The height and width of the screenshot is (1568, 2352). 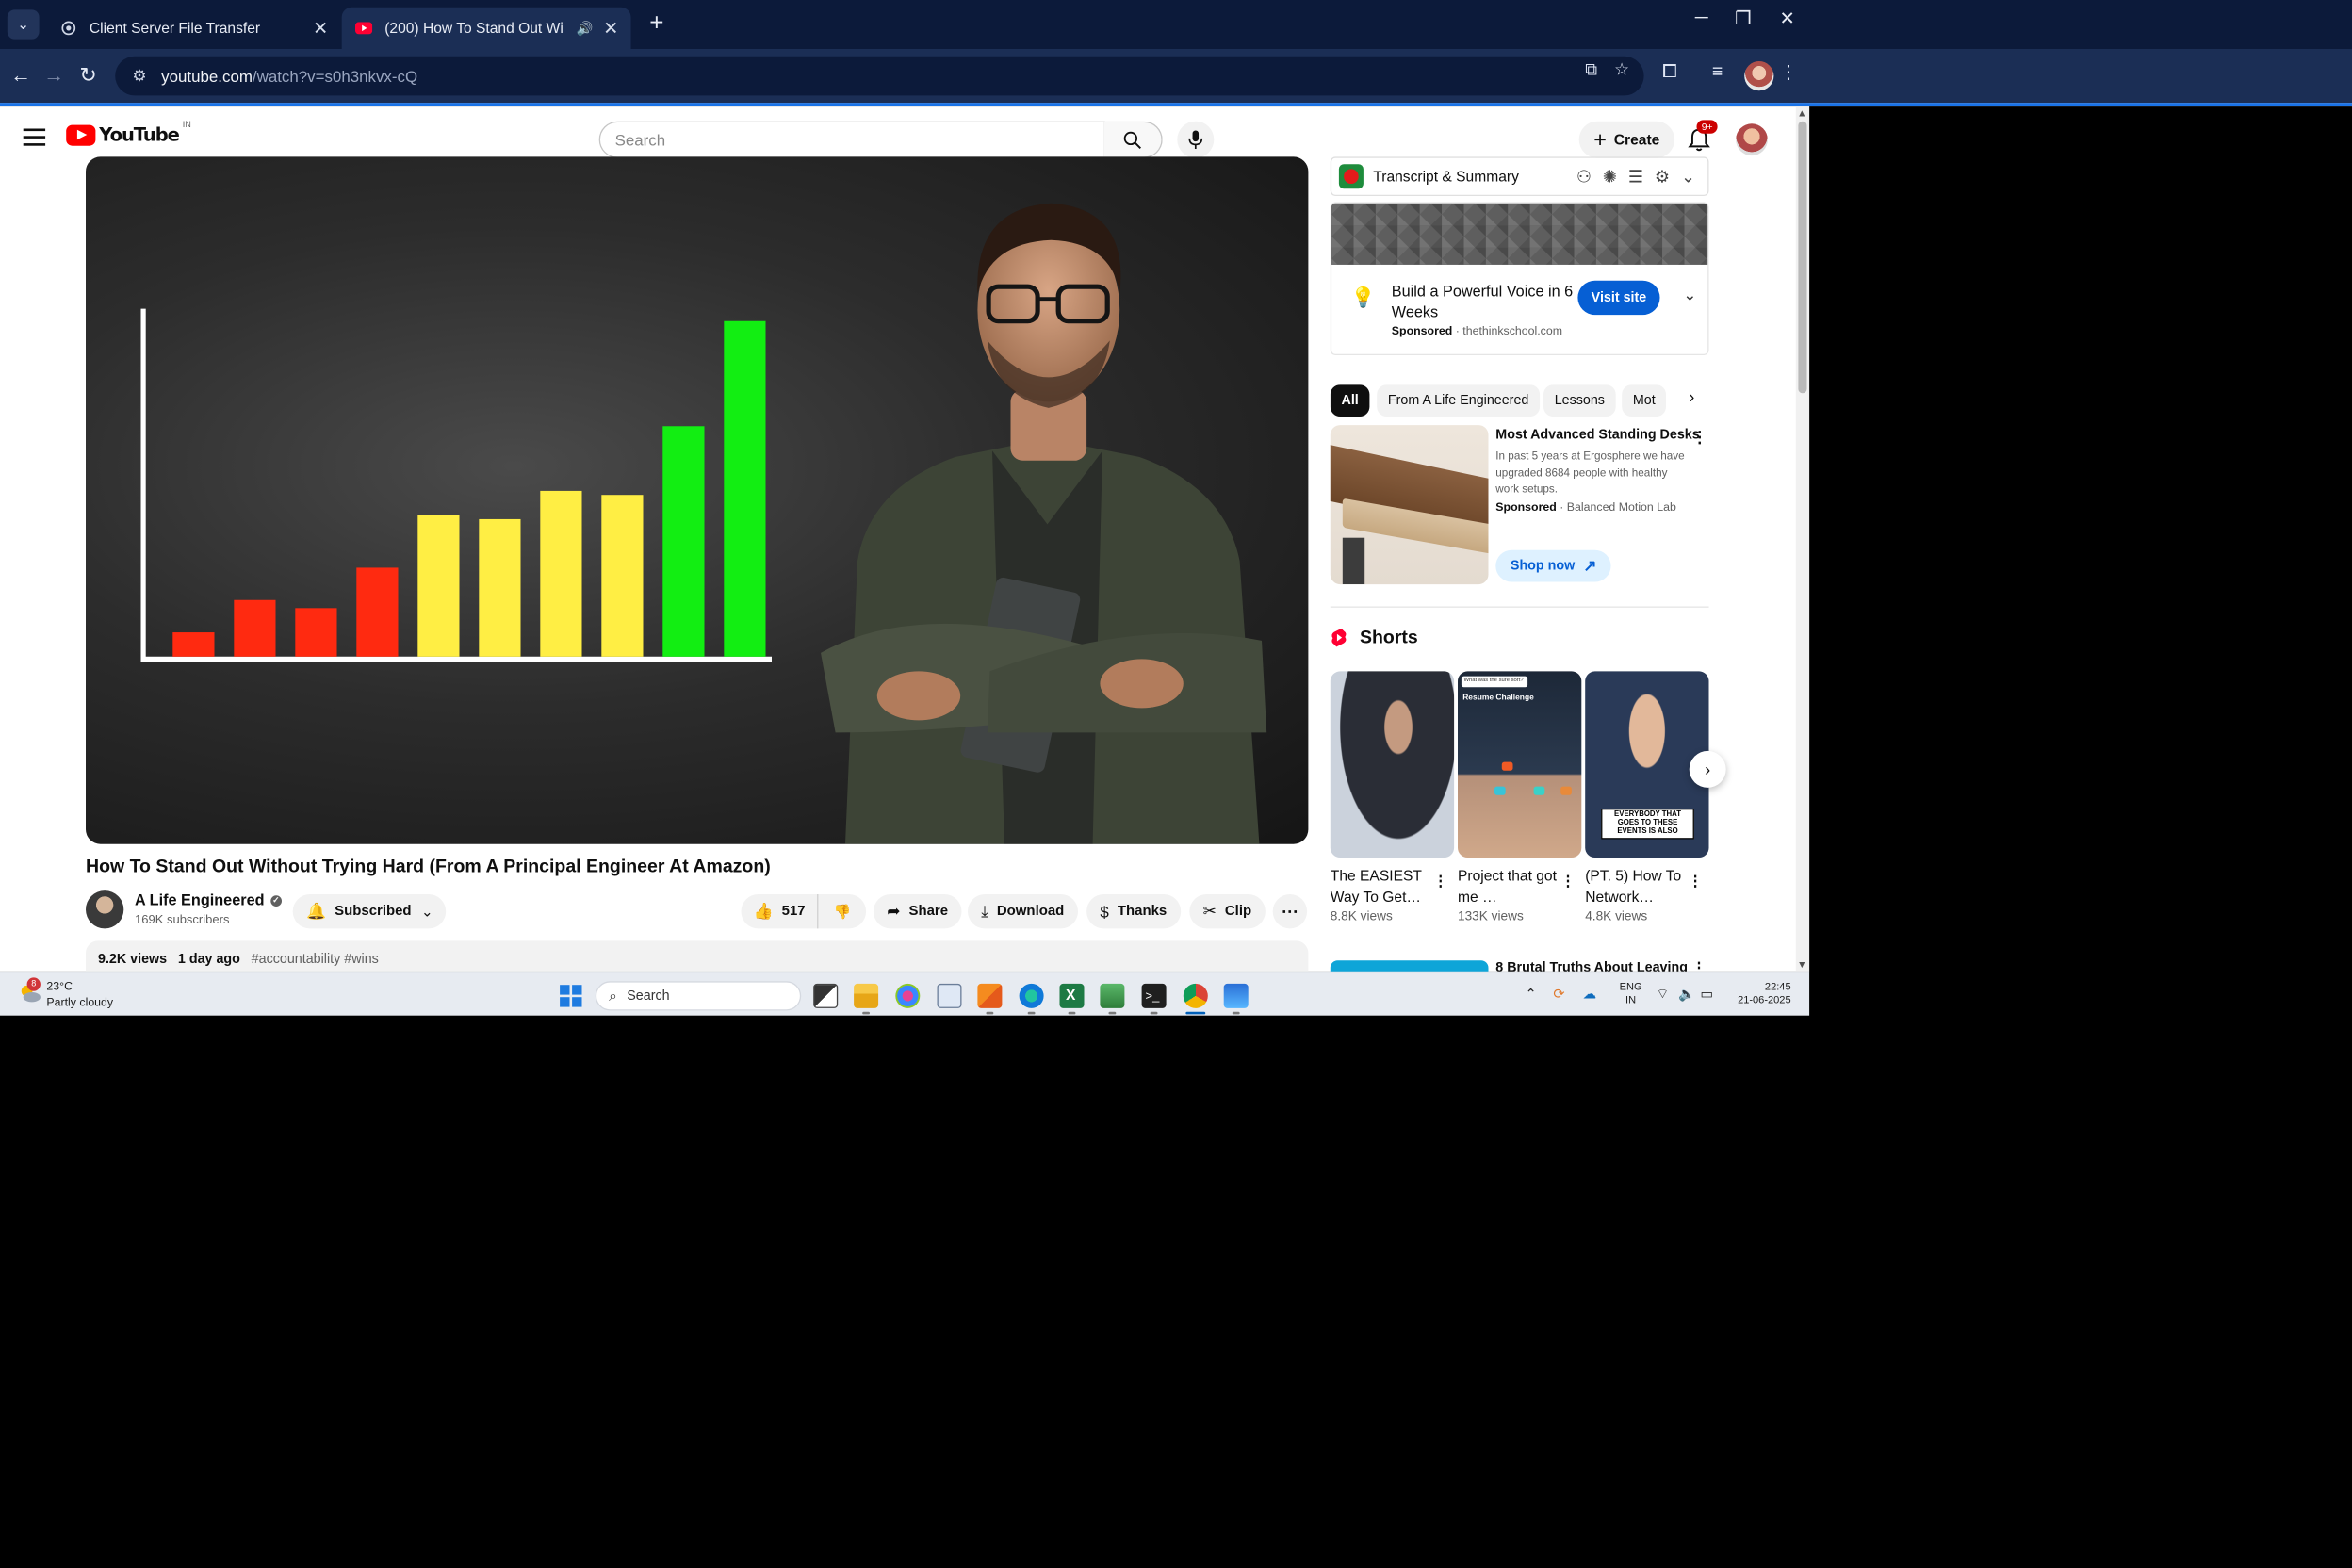 What do you see at coordinates (571, 996) in the screenshot?
I see `windows-start-icon` at bounding box center [571, 996].